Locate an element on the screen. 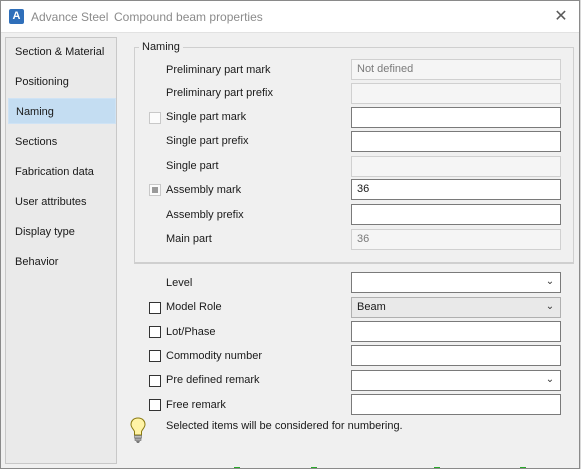 The width and height of the screenshot is (581, 469). commodity-number-checkbox is located at coordinates (155, 356).